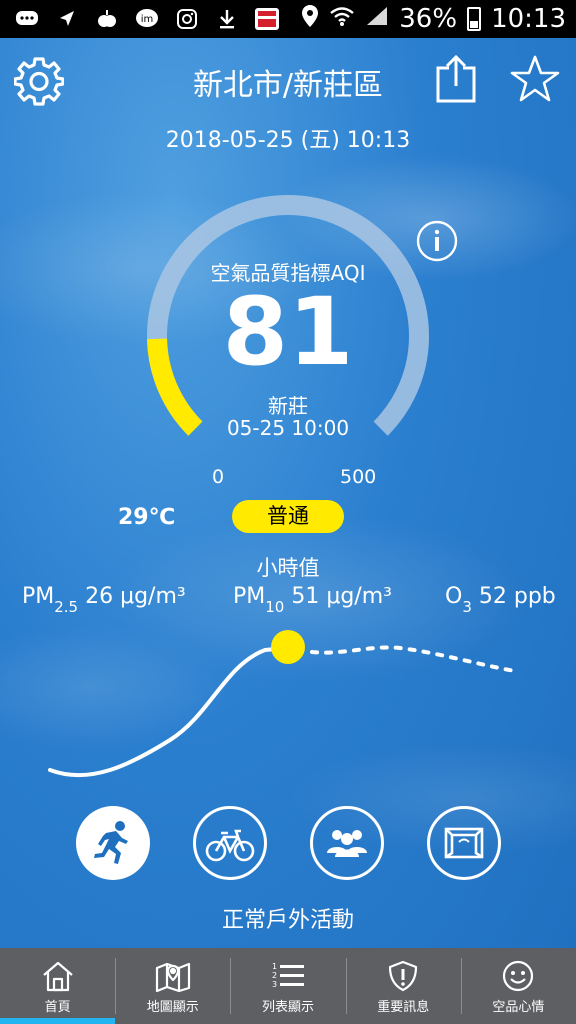  Describe the element at coordinates (274, 966) in the screenshot. I see `svg-text: 1` at that location.